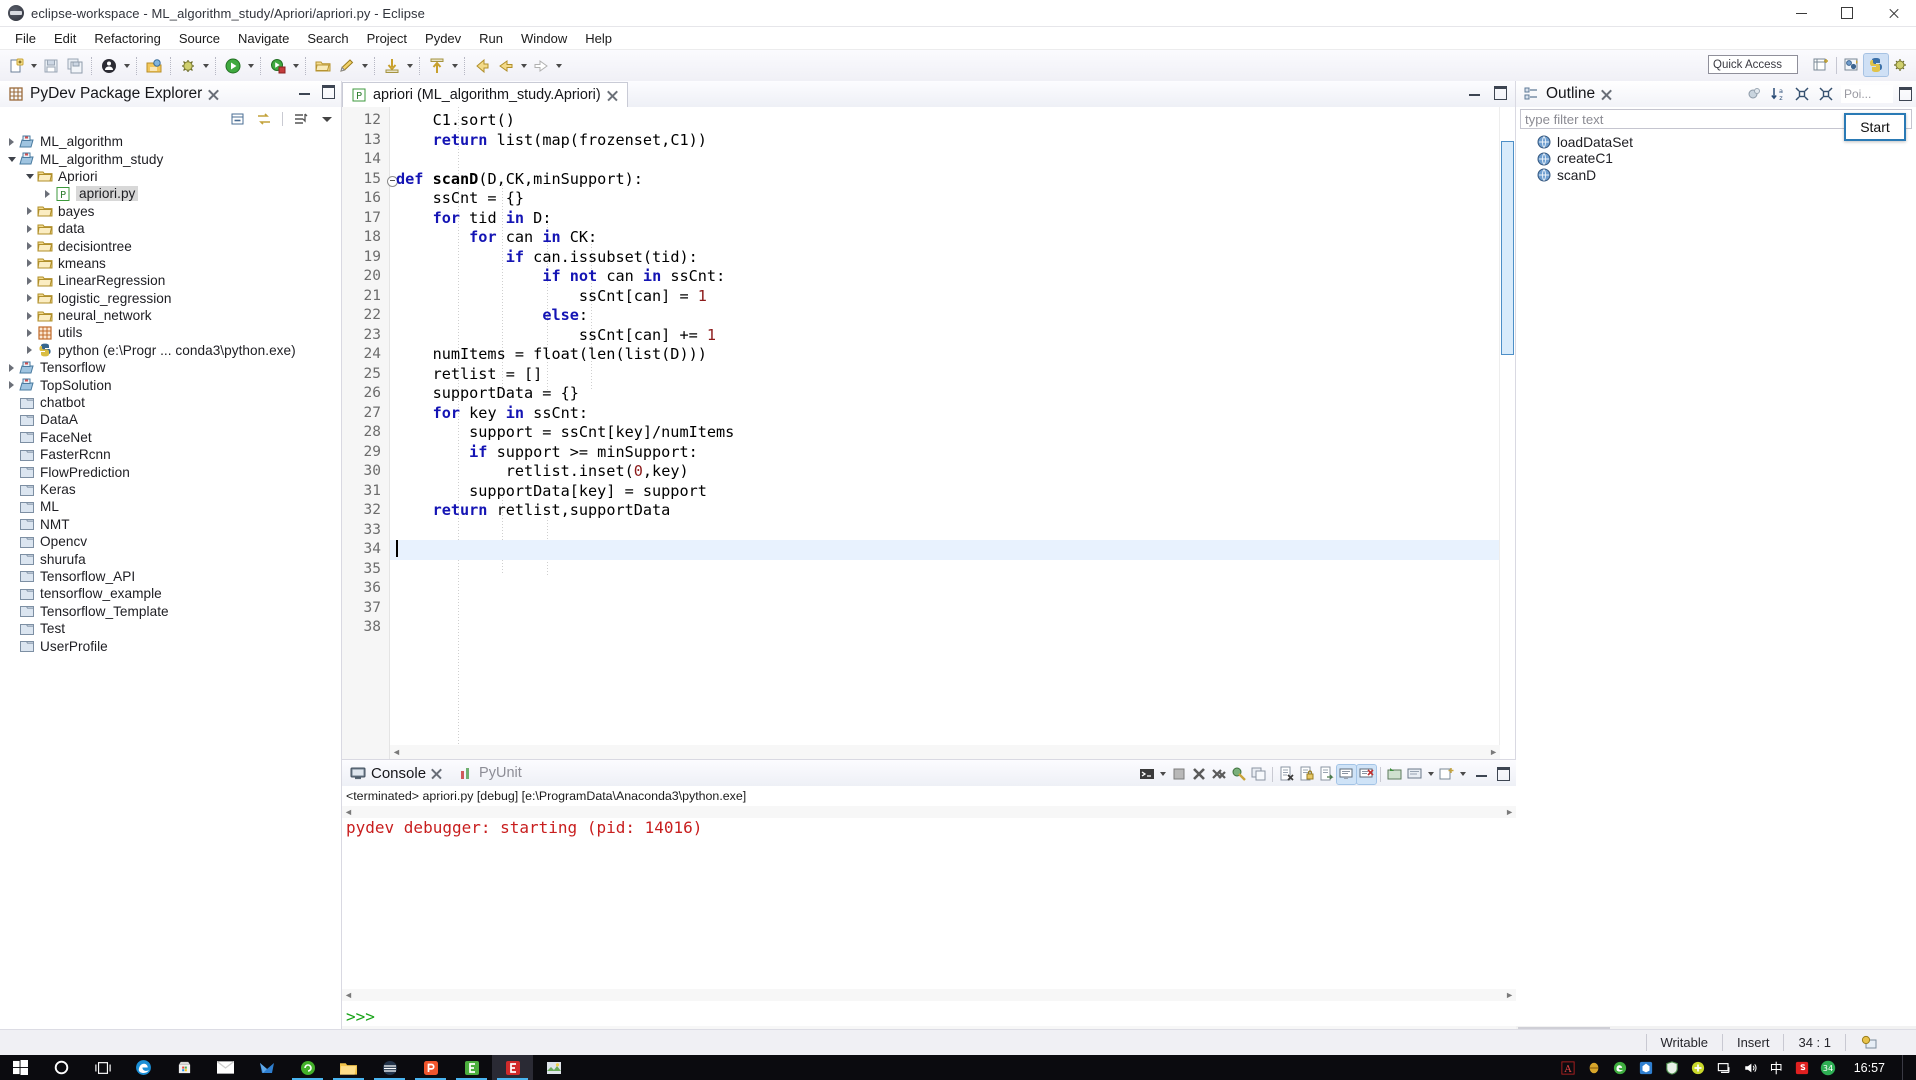  Describe the element at coordinates (952, 297) in the screenshot. I see `code-line: ssCnt[can] = 1` at that location.